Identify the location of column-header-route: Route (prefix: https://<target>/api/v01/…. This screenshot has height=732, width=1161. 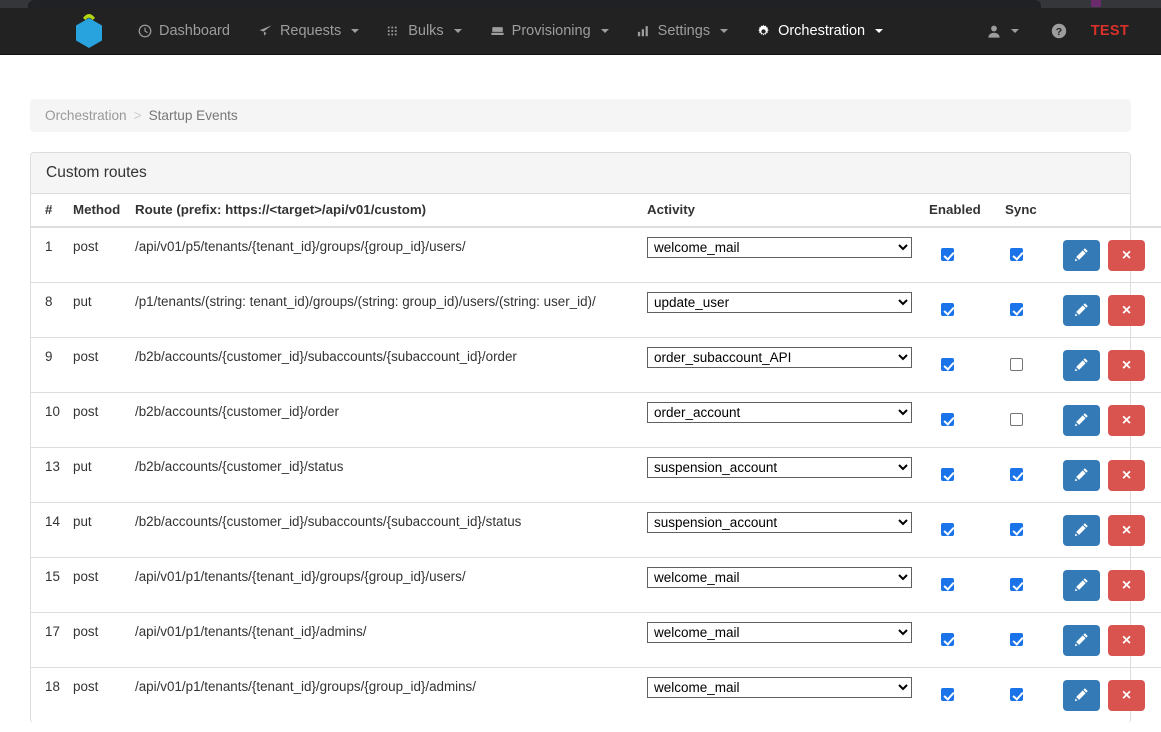
(383, 211).